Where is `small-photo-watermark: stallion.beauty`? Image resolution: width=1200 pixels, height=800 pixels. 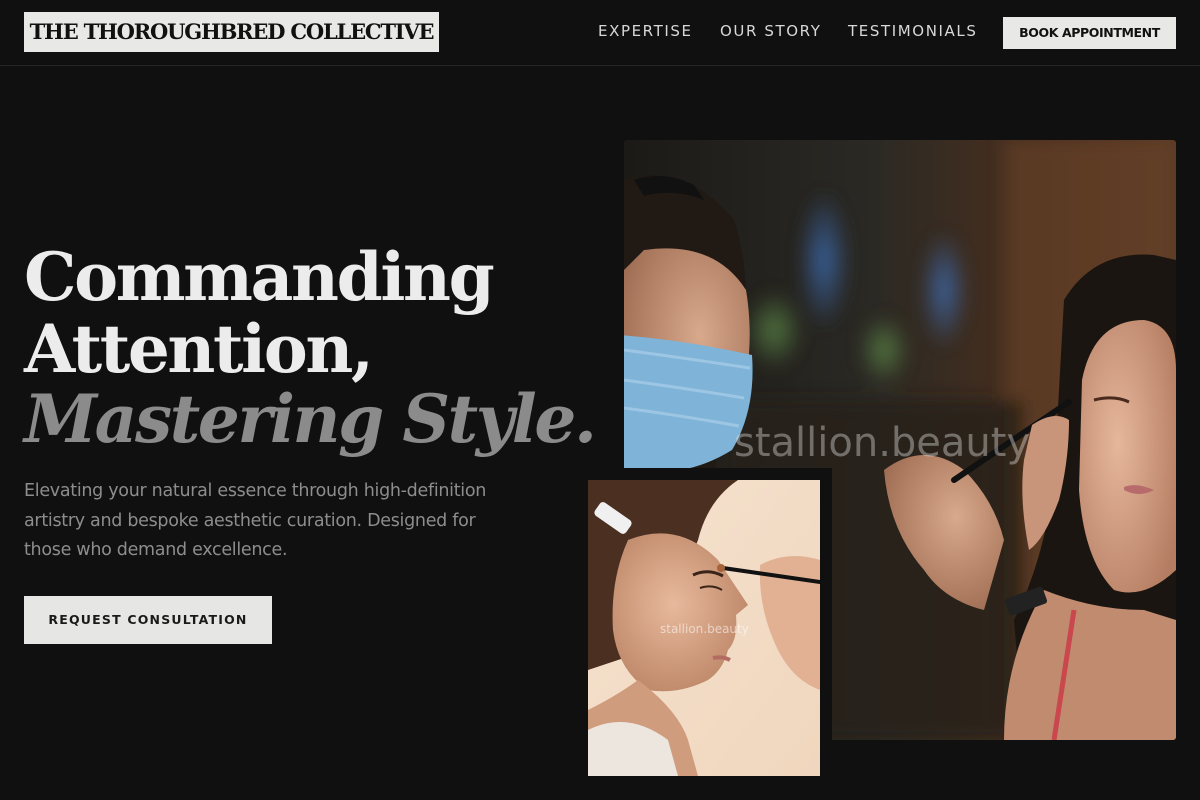
small-photo-watermark: stallion.beauty is located at coordinates (704, 629).